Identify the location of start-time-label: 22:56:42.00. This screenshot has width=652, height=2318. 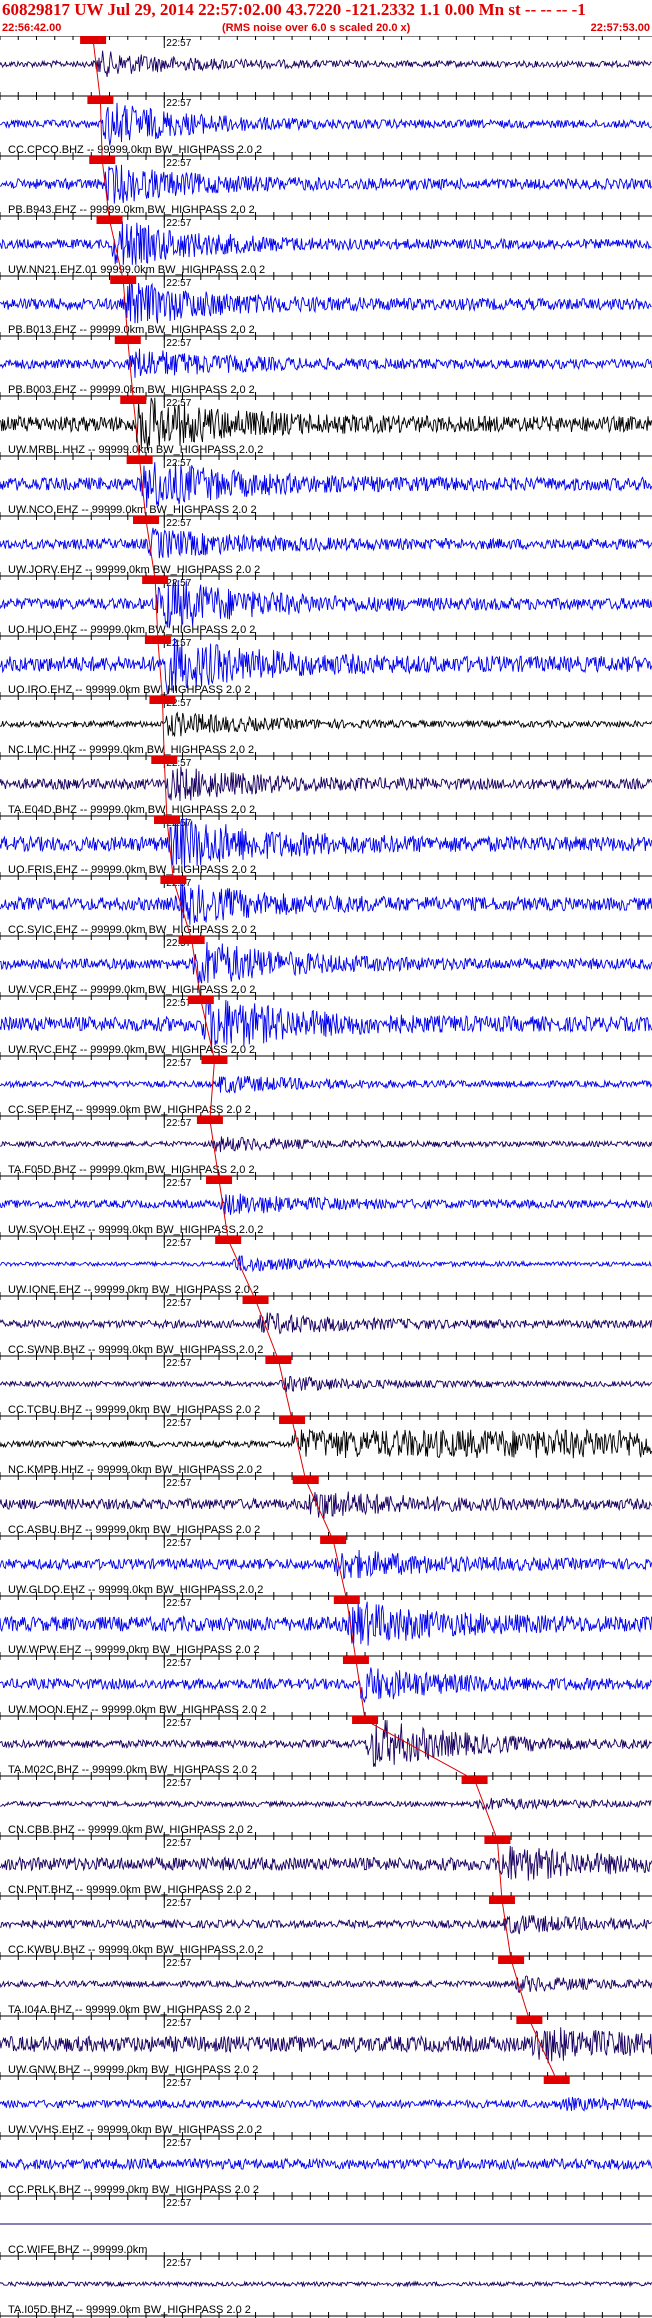
(32, 28).